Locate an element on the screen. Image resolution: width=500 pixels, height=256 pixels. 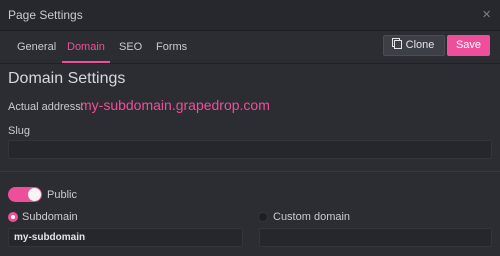
subdomain-input: my-subdomain is located at coordinates (125, 237).